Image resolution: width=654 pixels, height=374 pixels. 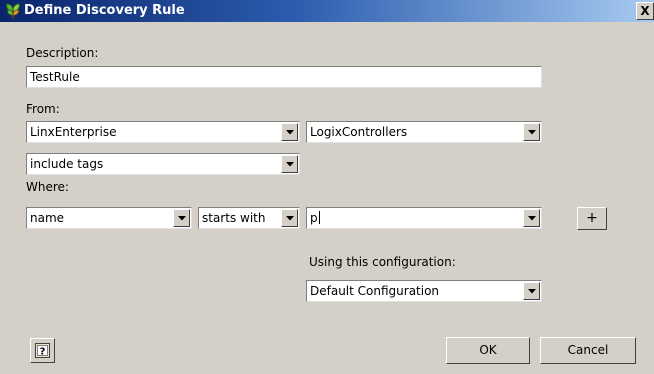 I want to click on help-button: ?, so click(x=42, y=350).